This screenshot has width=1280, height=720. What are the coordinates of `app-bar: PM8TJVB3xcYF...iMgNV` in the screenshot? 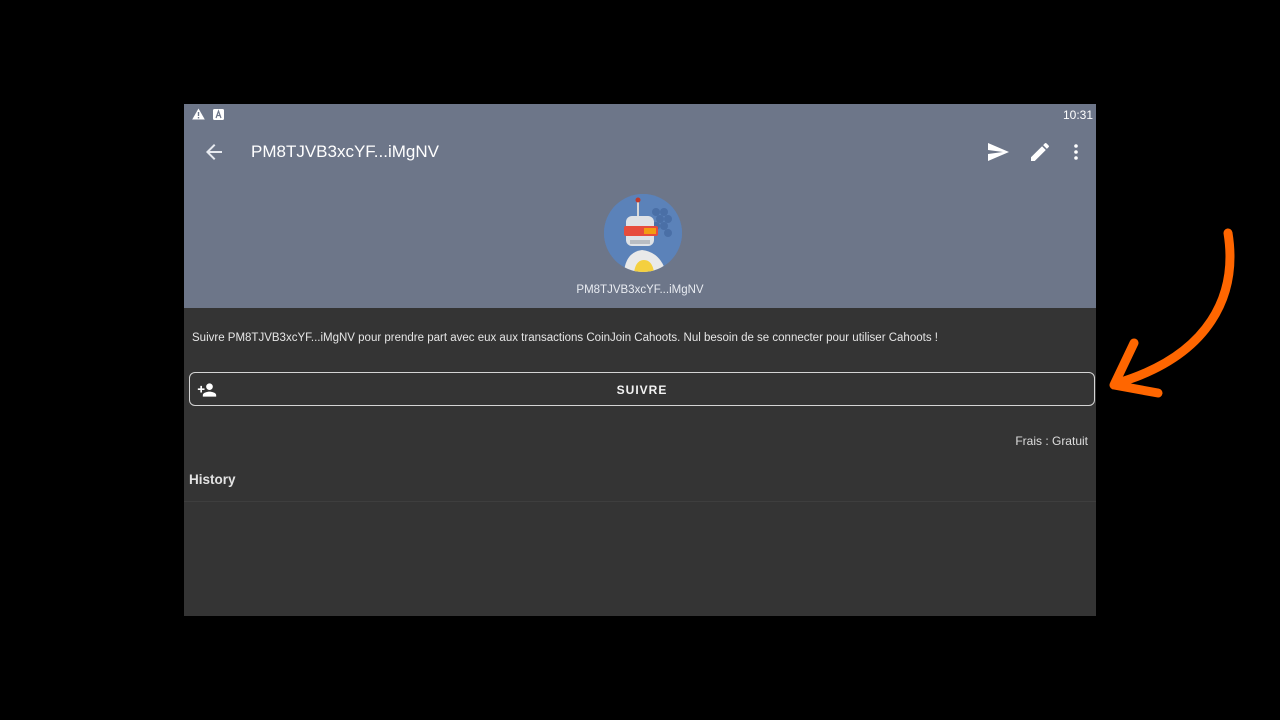 It's located at (640, 152).